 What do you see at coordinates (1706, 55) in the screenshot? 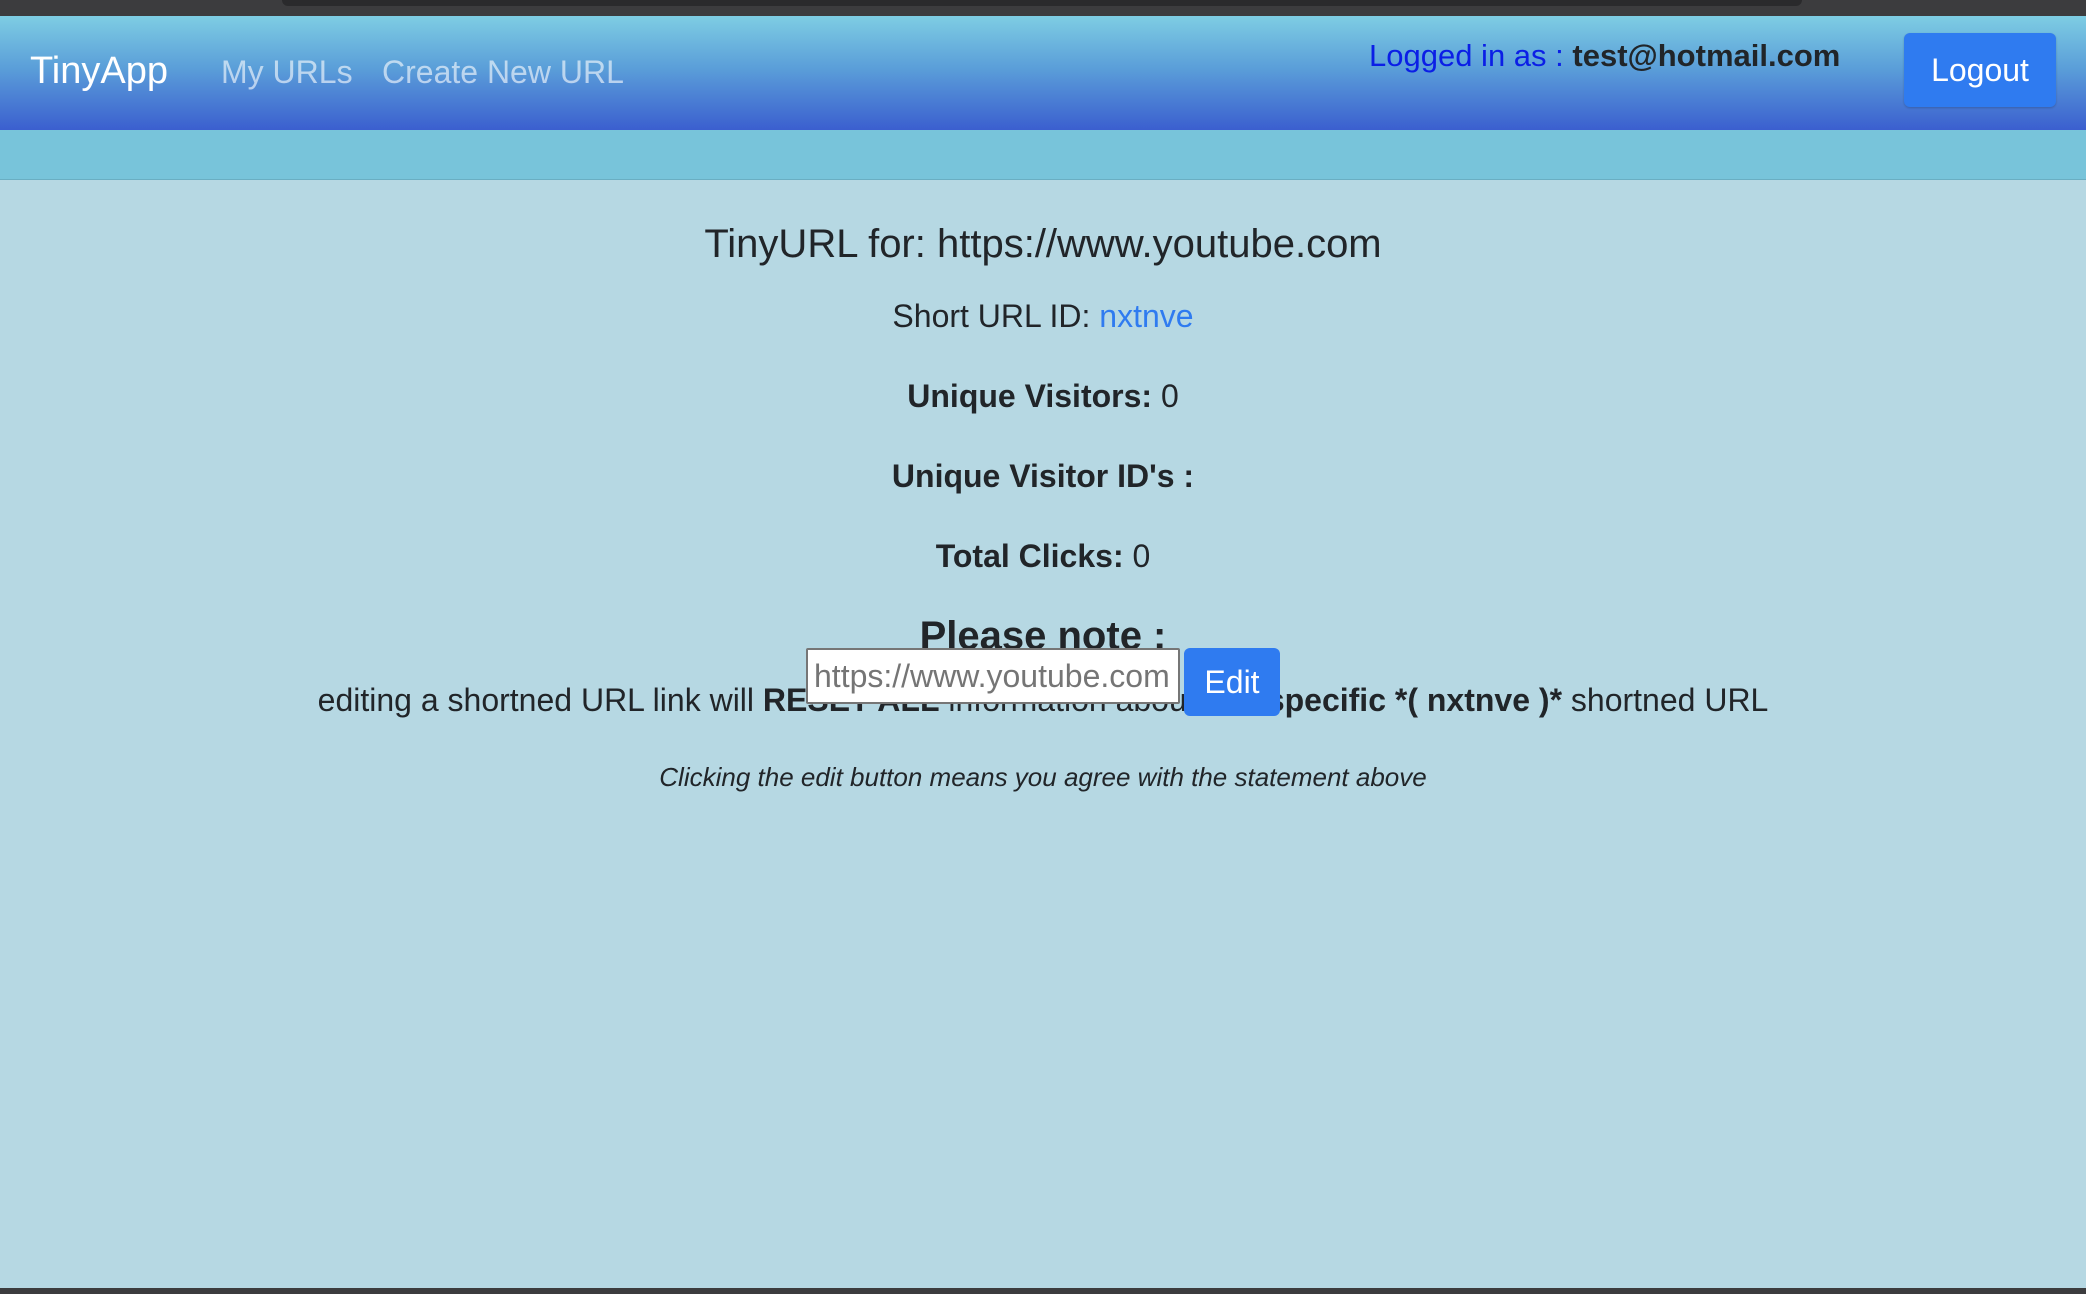
I see `logged-in-email: test@hotmail.com` at bounding box center [1706, 55].